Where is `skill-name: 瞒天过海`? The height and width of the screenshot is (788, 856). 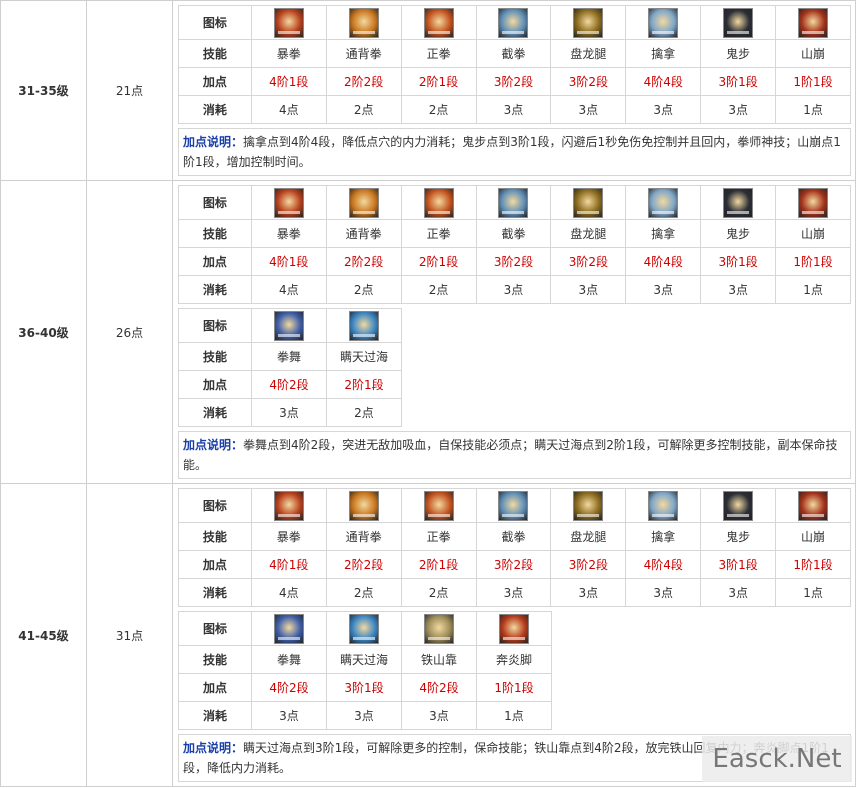
skill-name: 瞒天过海 is located at coordinates (364, 659).